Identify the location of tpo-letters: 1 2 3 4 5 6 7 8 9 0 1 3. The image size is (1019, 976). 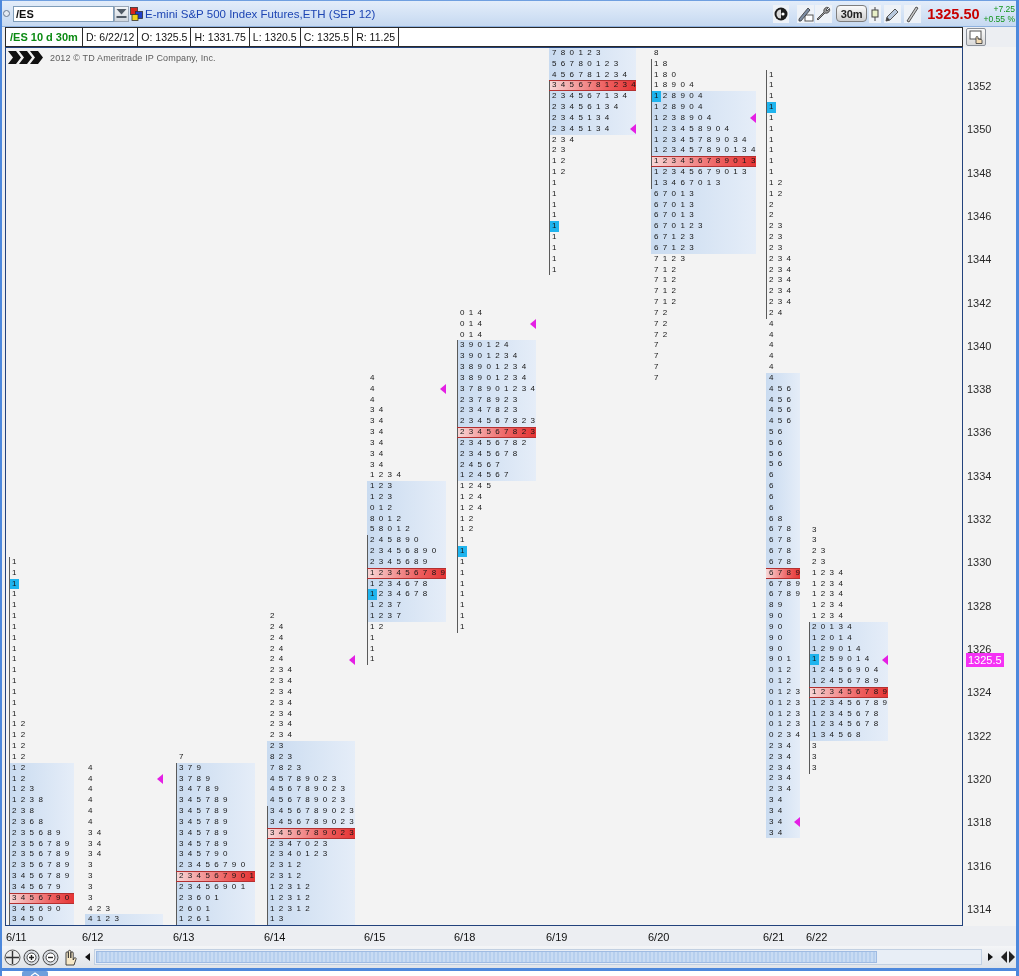
(705, 162).